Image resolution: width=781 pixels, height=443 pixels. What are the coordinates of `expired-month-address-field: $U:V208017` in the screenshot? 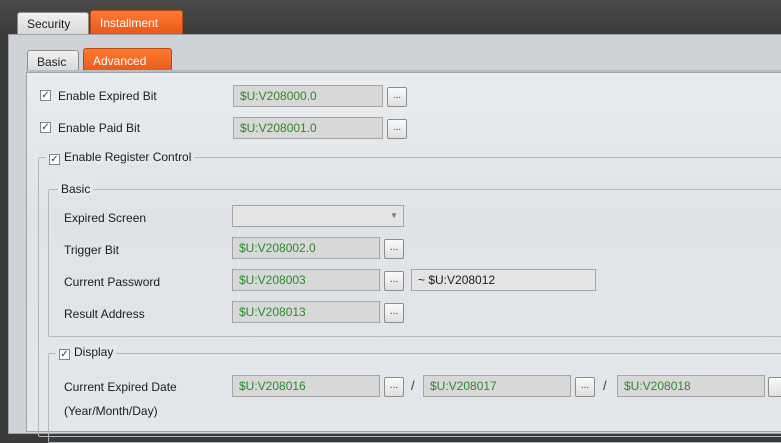 It's located at (497, 386).